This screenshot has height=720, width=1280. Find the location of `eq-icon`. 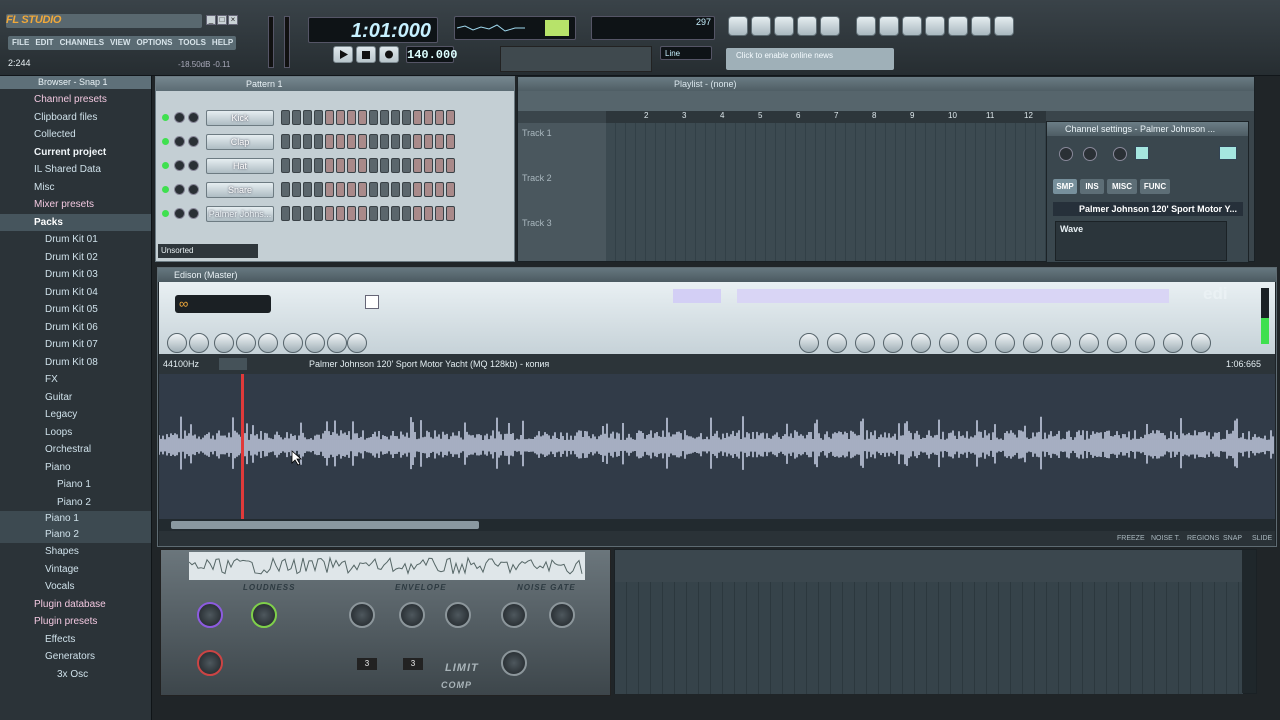

eq-icon is located at coordinates (921, 343).